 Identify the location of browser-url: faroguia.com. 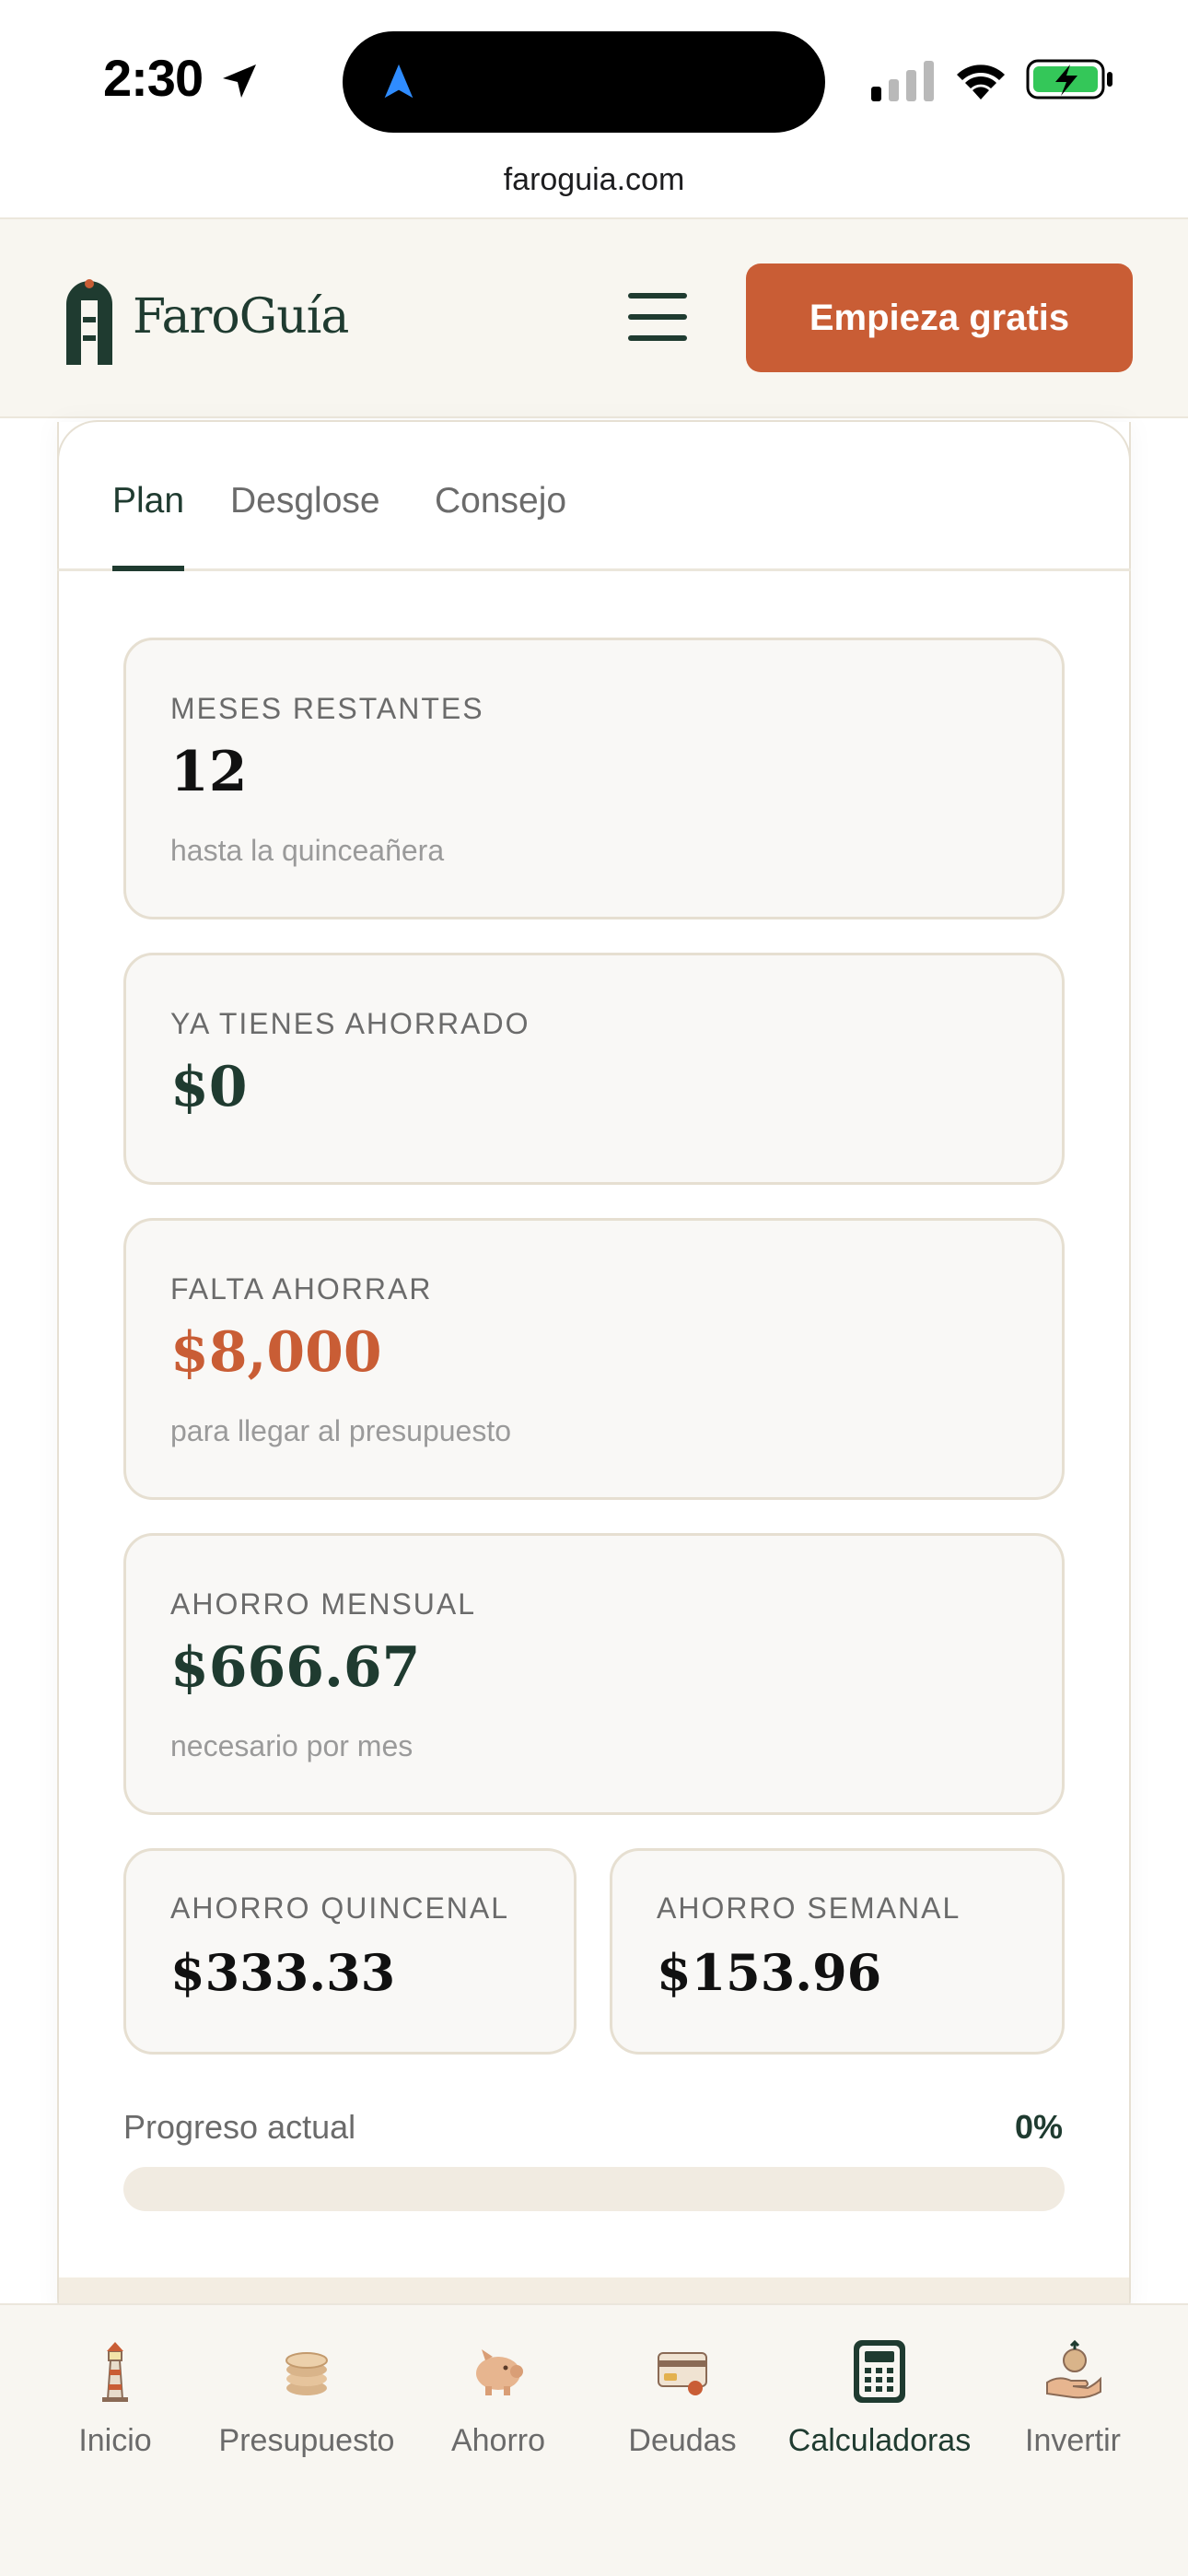
(594, 180).